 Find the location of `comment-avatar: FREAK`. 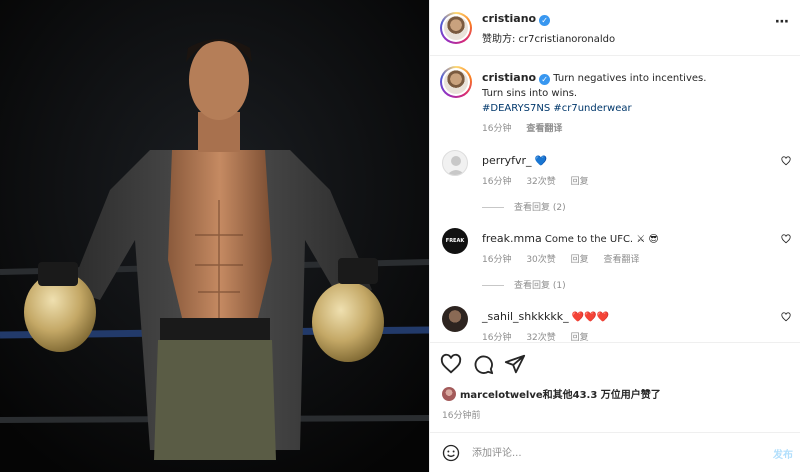

comment-avatar: FREAK is located at coordinates (455, 241).